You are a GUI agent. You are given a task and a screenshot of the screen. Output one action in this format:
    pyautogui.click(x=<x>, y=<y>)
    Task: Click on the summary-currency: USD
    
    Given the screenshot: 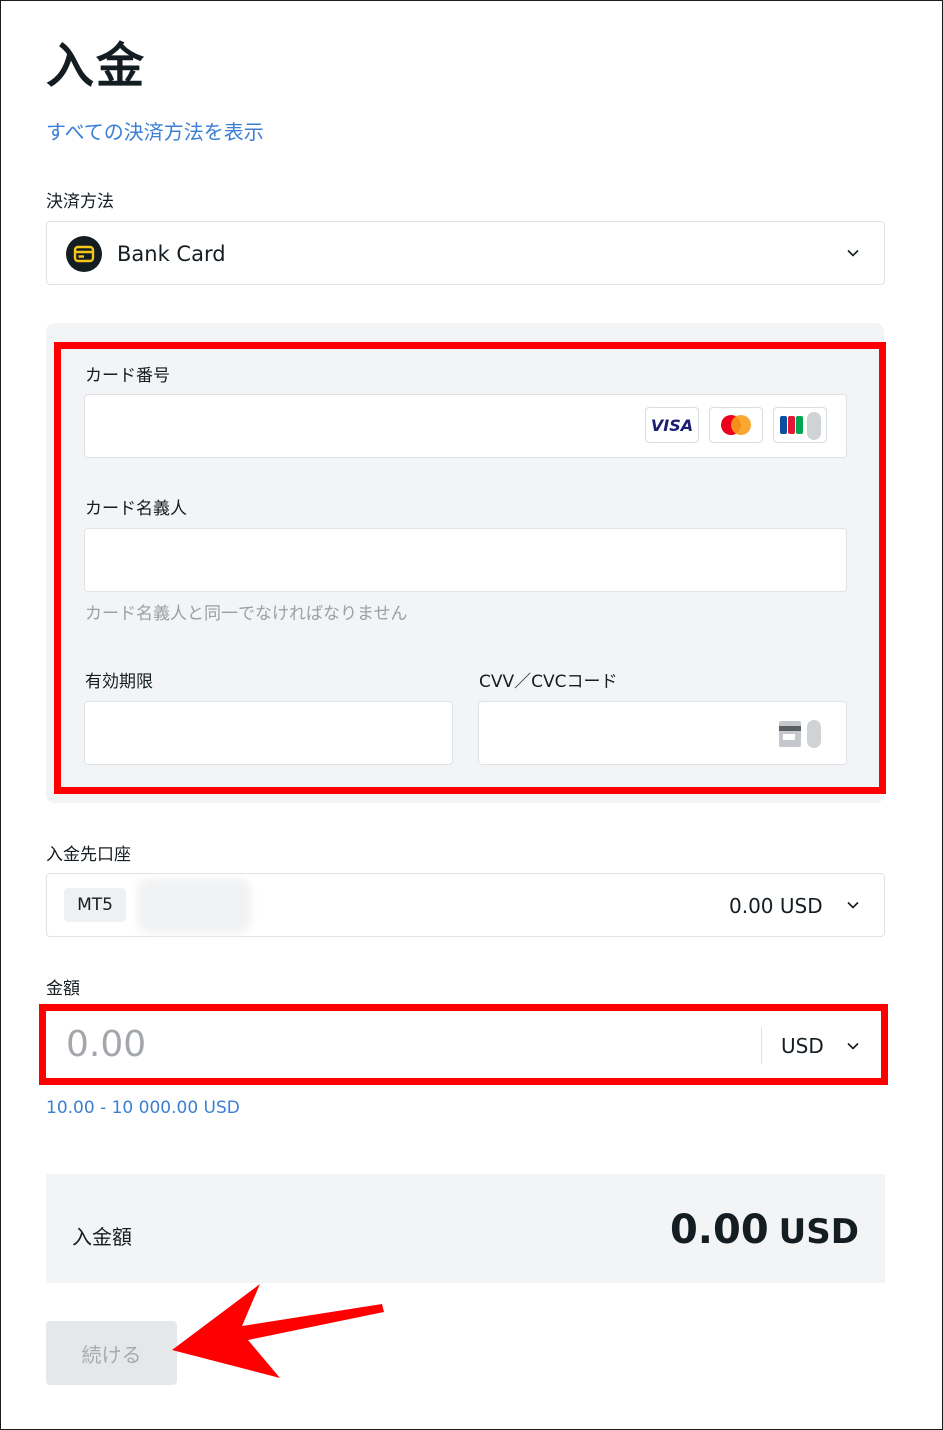 What is the action you would take?
    pyautogui.click(x=818, y=1232)
    